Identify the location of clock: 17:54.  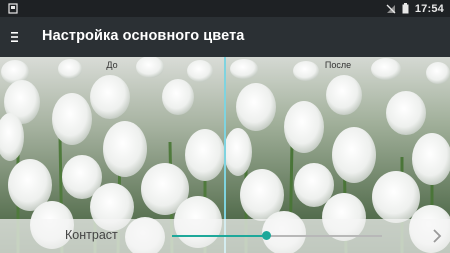
(429, 8).